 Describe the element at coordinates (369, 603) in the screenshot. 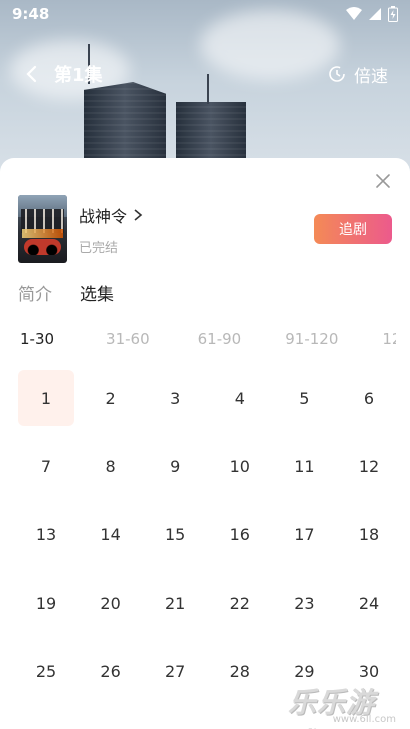

I see `episode-cell: 24` at that location.